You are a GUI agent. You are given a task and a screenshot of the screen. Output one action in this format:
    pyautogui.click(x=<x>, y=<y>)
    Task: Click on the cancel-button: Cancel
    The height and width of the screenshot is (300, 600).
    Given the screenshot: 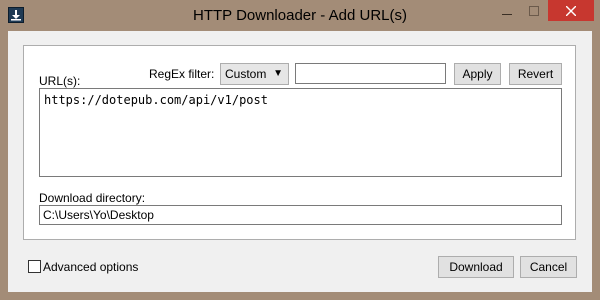 What is the action you would take?
    pyautogui.click(x=548, y=267)
    